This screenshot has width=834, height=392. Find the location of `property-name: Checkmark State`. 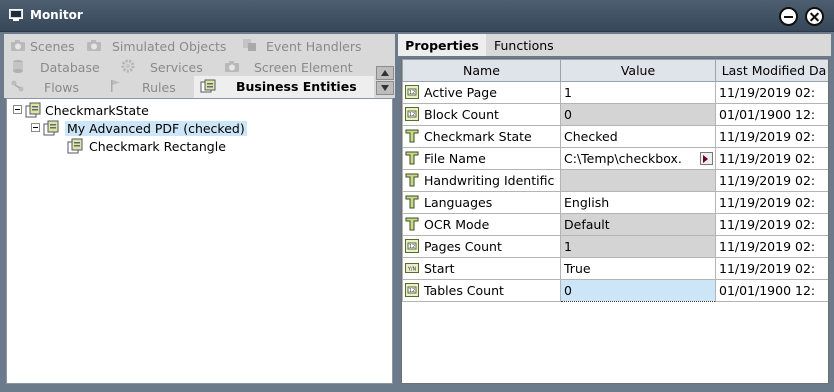

property-name: Checkmark State is located at coordinates (478, 136).